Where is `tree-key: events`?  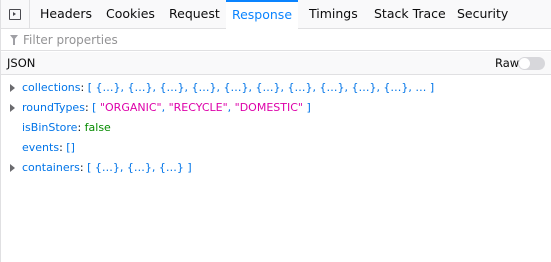 tree-key: events is located at coordinates (41, 147).